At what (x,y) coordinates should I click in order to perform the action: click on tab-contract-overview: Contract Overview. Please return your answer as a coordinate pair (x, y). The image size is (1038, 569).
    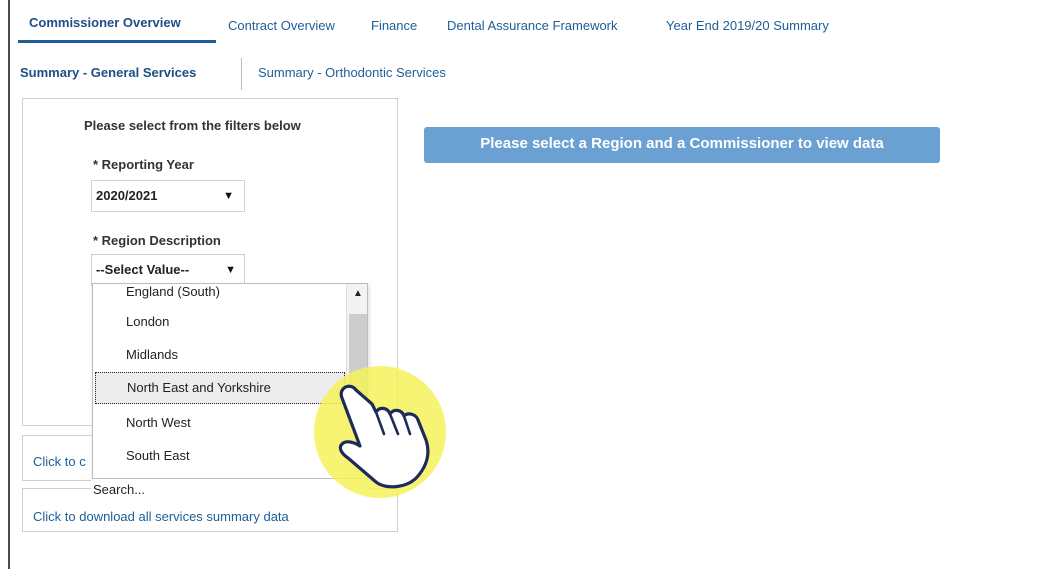
    Looking at the image, I should click on (281, 25).